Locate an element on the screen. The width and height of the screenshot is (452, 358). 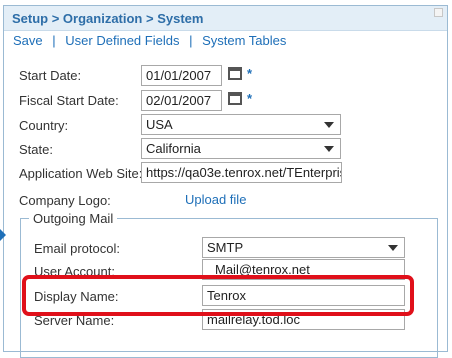
country-value: USA is located at coordinates (159, 124).